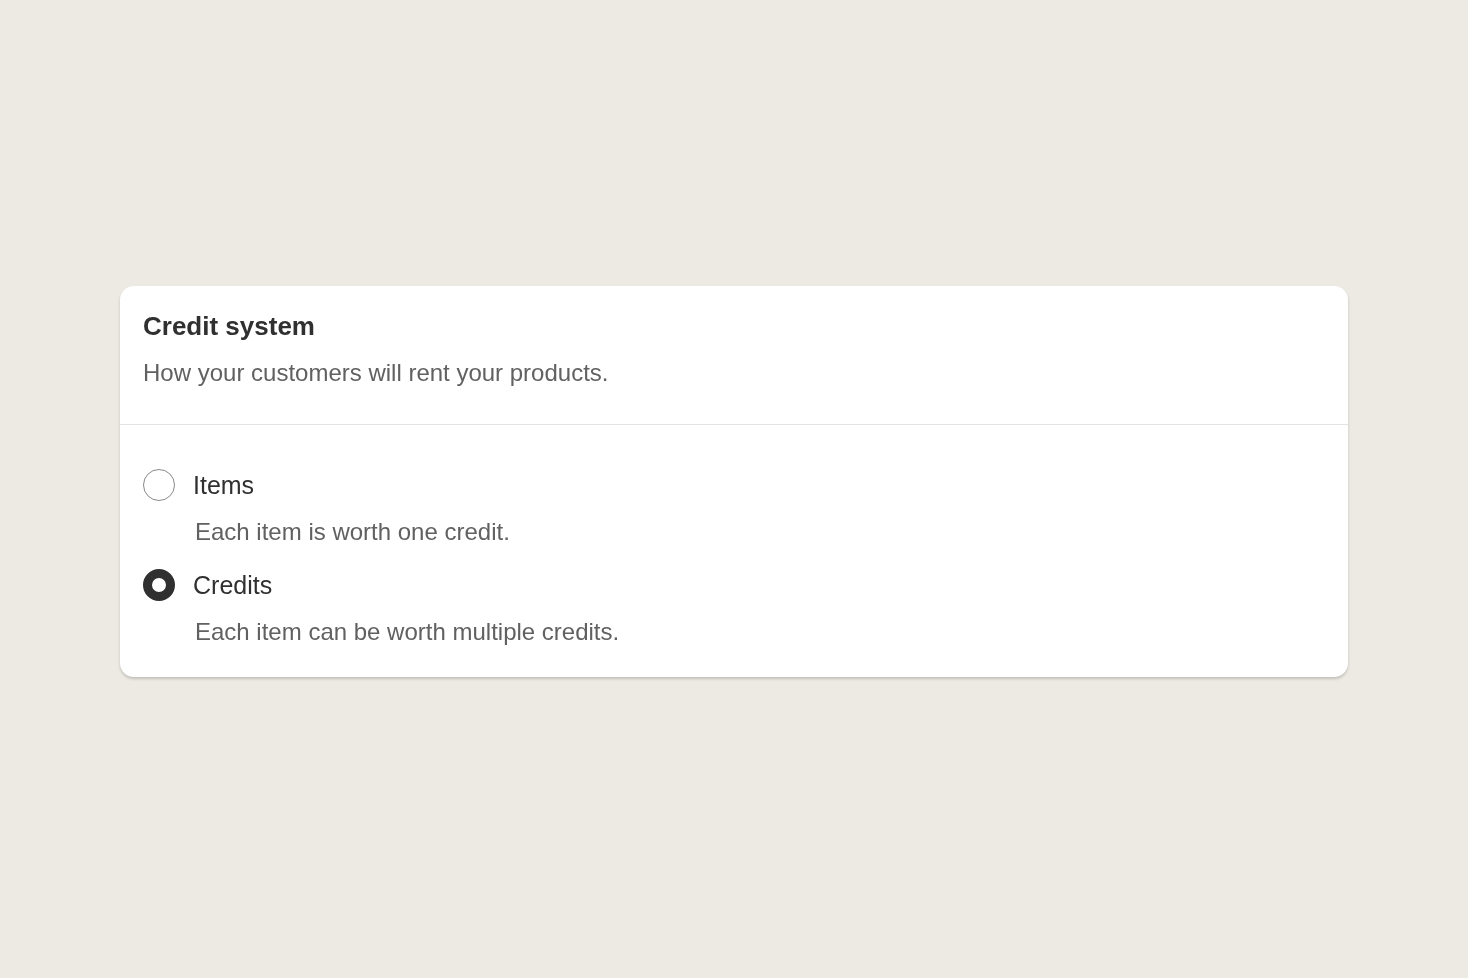  I want to click on card-title: Credit system, so click(229, 326).